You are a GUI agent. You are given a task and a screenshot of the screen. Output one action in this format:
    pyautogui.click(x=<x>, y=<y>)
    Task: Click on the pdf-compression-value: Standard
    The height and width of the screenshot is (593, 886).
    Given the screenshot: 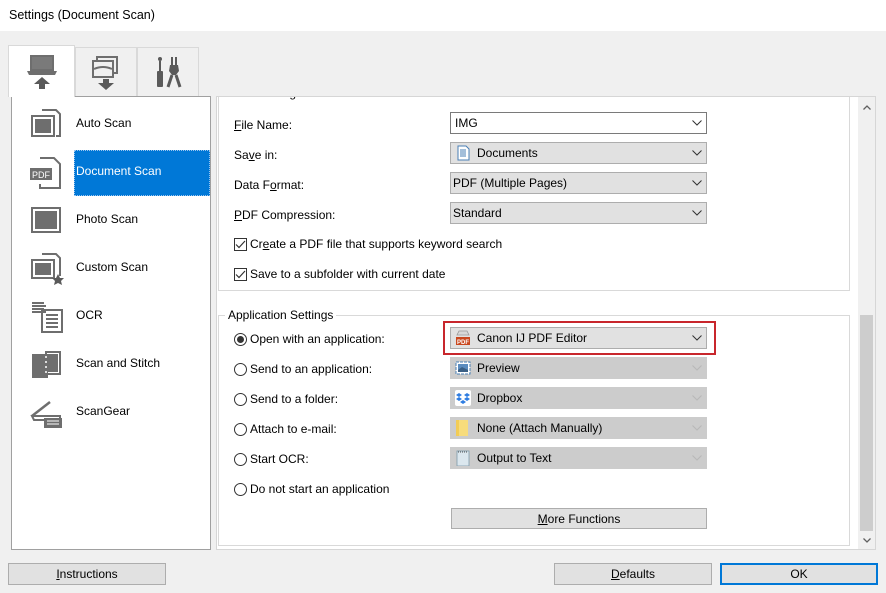 What is the action you would take?
    pyautogui.click(x=477, y=213)
    